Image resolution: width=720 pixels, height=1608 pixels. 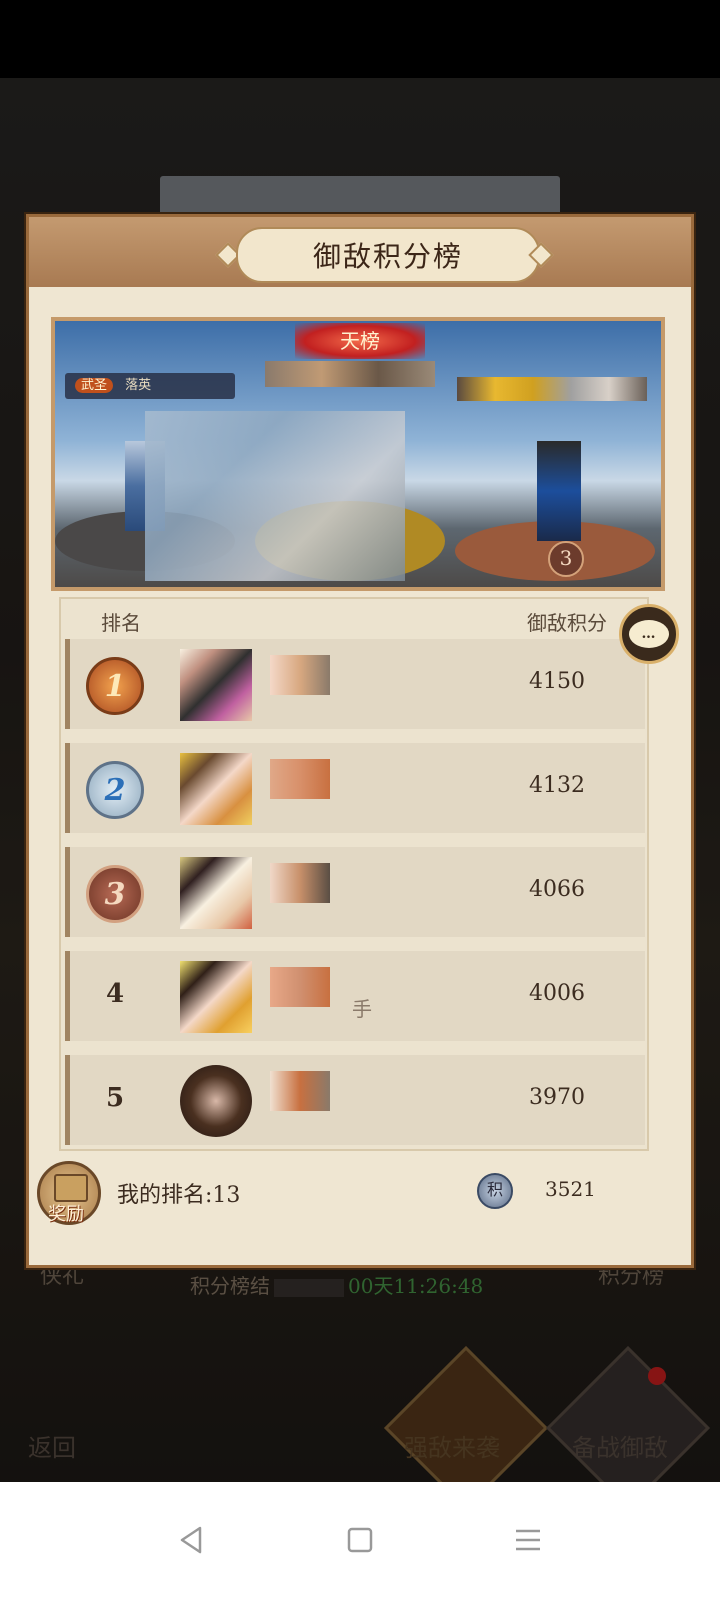 I want to click on row-score: 4150, so click(x=557, y=681).